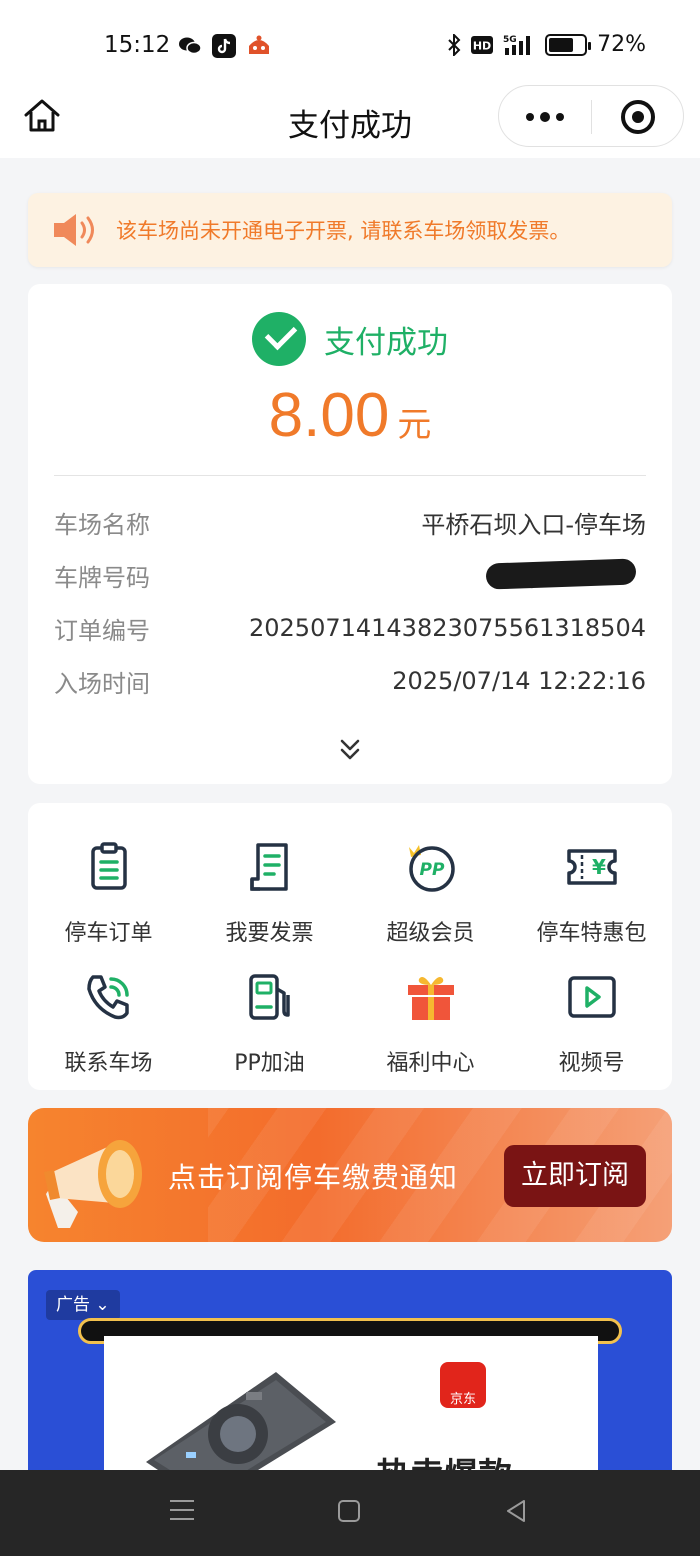 This screenshot has width=700, height=1556. Describe the element at coordinates (621, 44) in the screenshot. I see `battery-percent: 72%` at that location.